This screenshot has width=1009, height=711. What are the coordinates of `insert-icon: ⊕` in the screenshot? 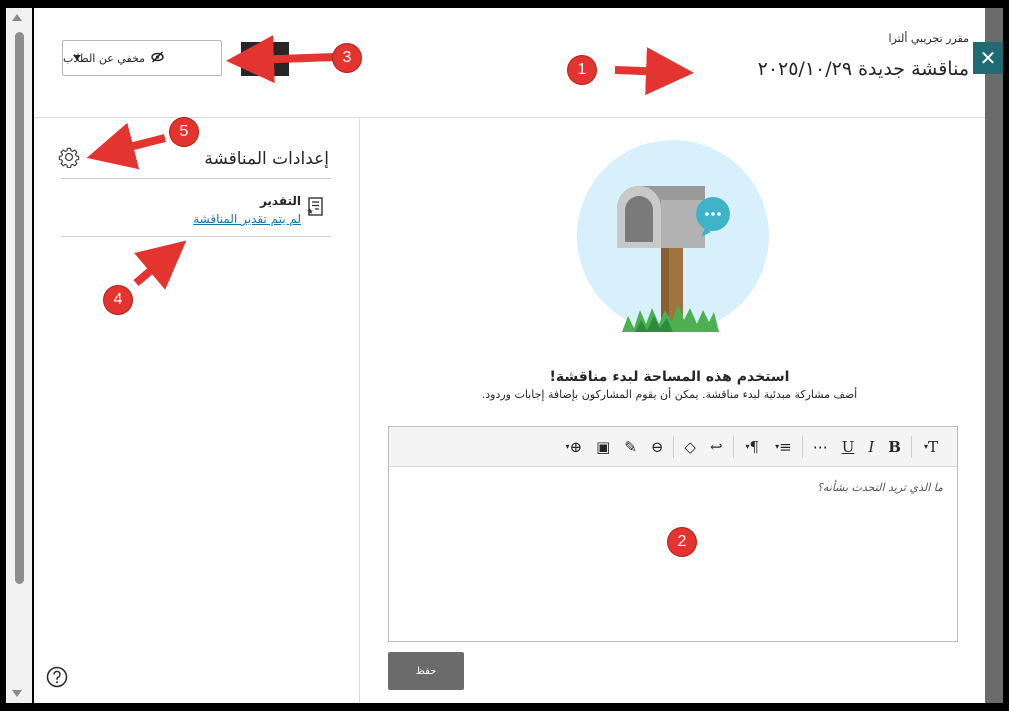 It's located at (576, 446).